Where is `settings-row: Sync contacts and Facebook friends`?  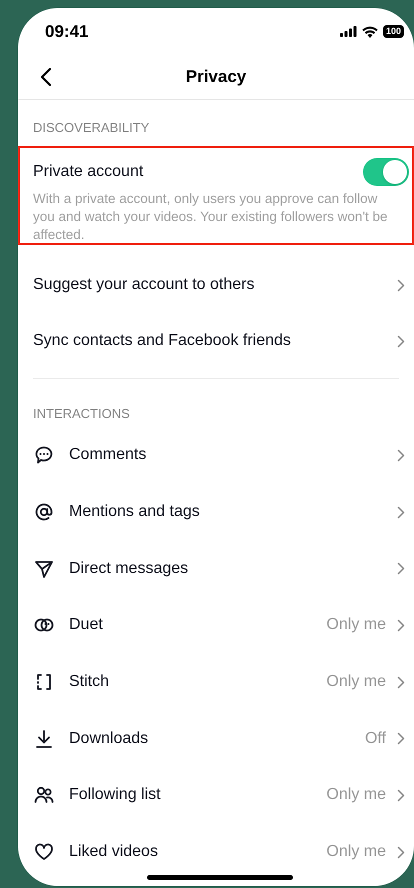 settings-row: Sync contacts and Facebook friends is located at coordinates (216, 341).